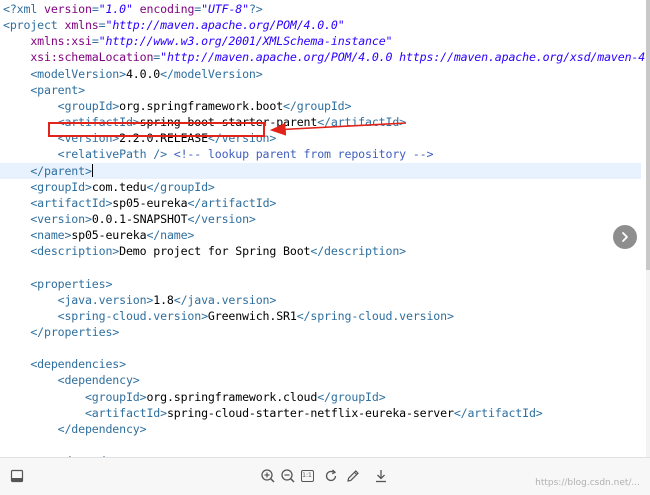 This screenshot has height=495, width=650. What do you see at coordinates (320, 429) in the screenshot?
I see `code-line: </dependency>` at bounding box center [320, 429].